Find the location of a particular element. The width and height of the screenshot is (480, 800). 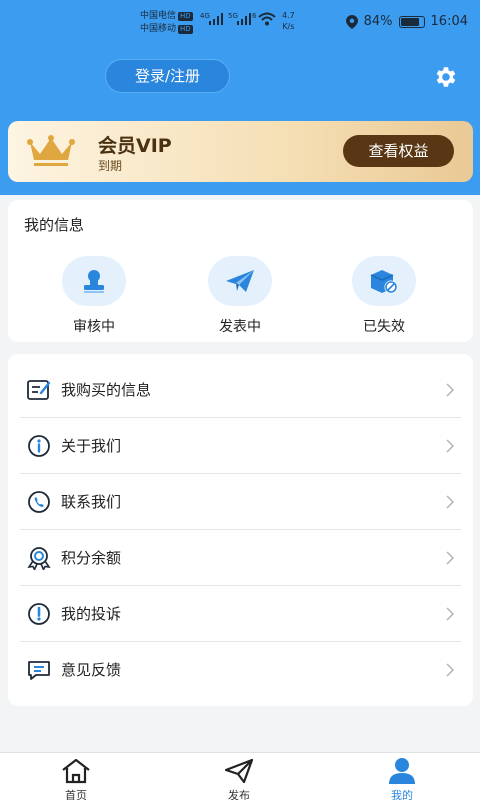

info-item-invalid: 已失效 is located at coordinates (384, 296).